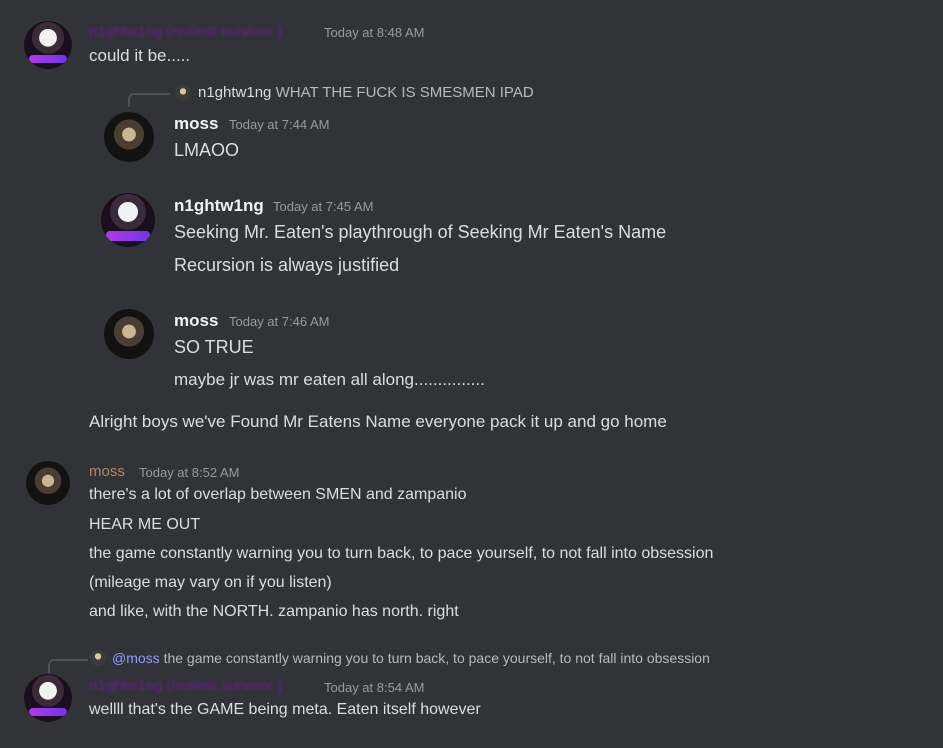  What do you see at coordinates (145, 524) in the screenshot?
I see `message-text: HEAR ME OUT` at bounding box center [145, 524].